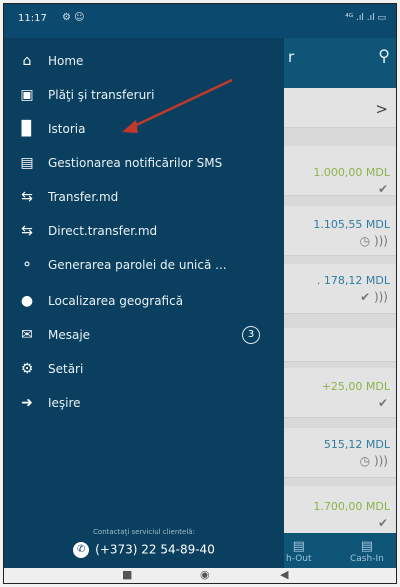 This screenshot has width=400, height=587. Describe the element at coordinates (200, 21) in the screenshot. I see `status-bar: 11:17 ⚙ ☺ ⁴ᴳ .ıl .ıl ▭` at that location.